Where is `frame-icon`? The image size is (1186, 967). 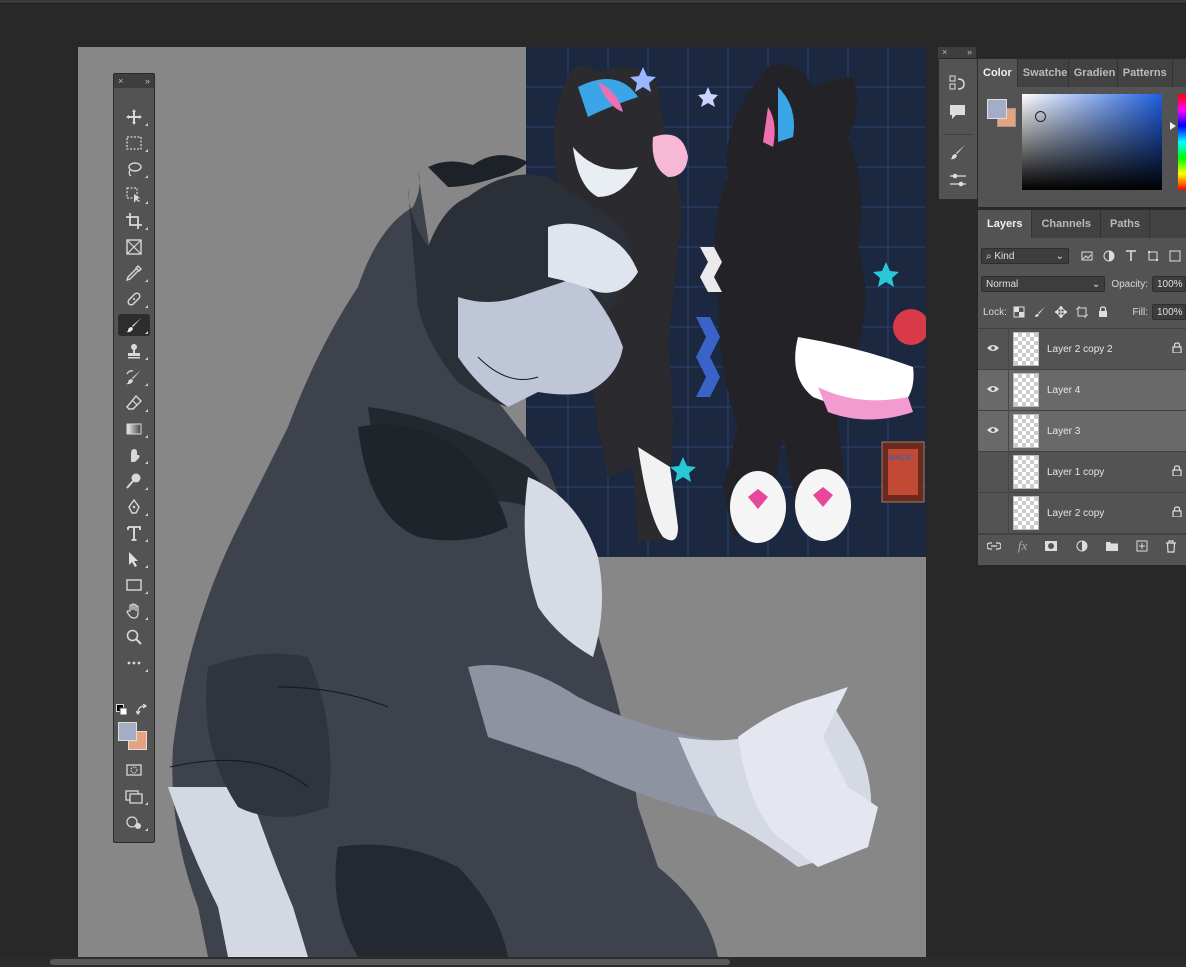 frame-icon is located at coordinates (134, 247).